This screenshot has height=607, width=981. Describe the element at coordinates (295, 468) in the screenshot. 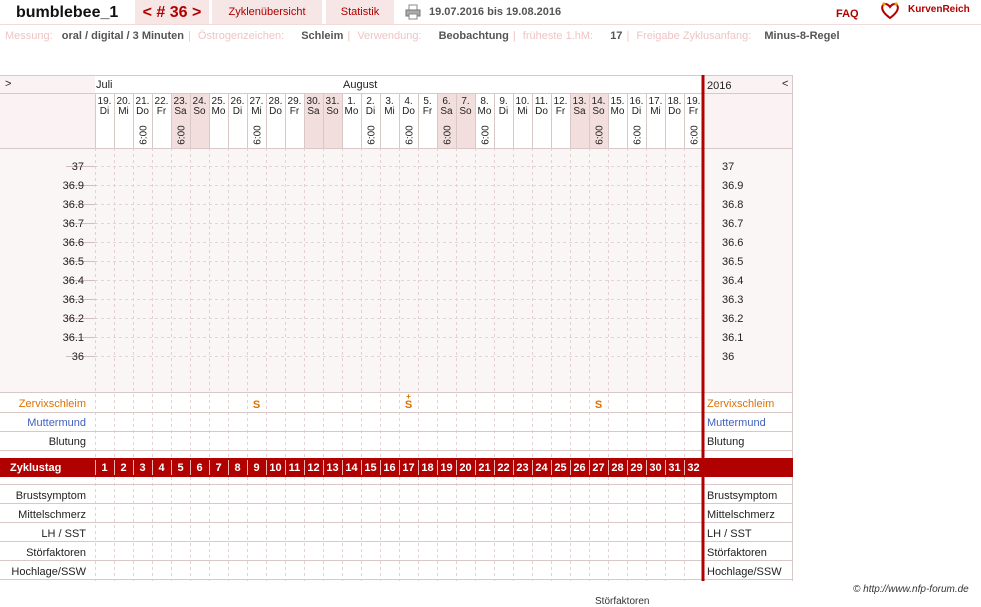

I see `cycle-day-number: 11` at that location.